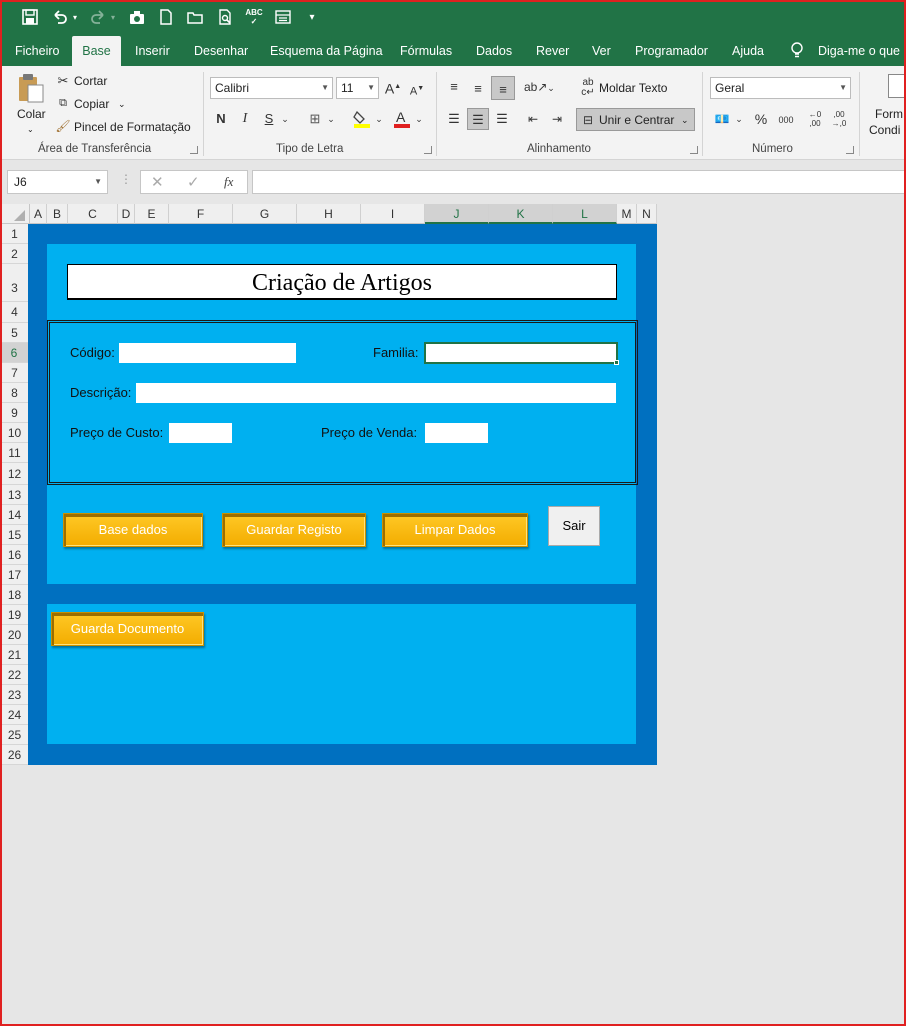 This screenshot has width=906, height=1026. I want to click on undo-icon, so click(60, 18).